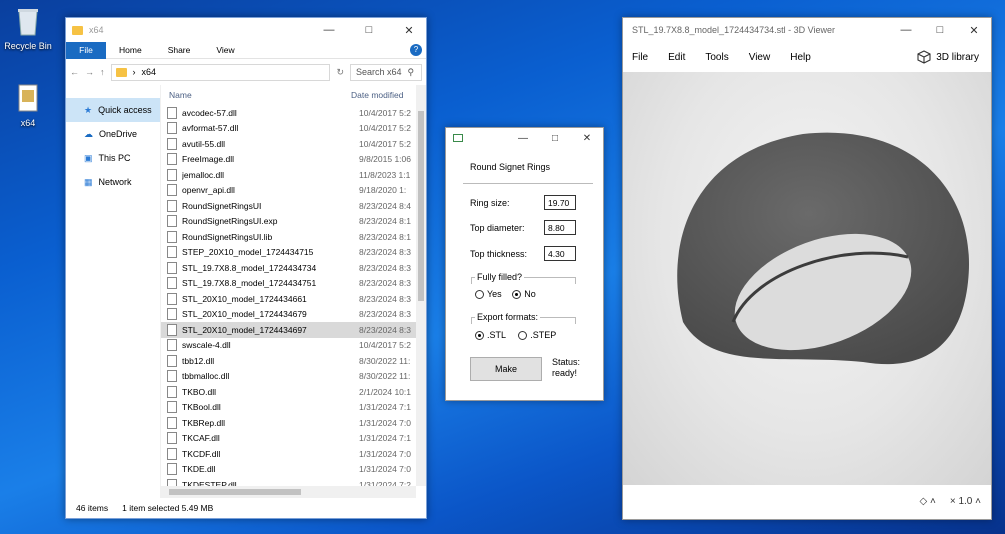 This screenshot has width=1005, height=534. Describe the element at coordinates (537, 335) in the screenshot. I see `radio-step: .STEP` at that location.